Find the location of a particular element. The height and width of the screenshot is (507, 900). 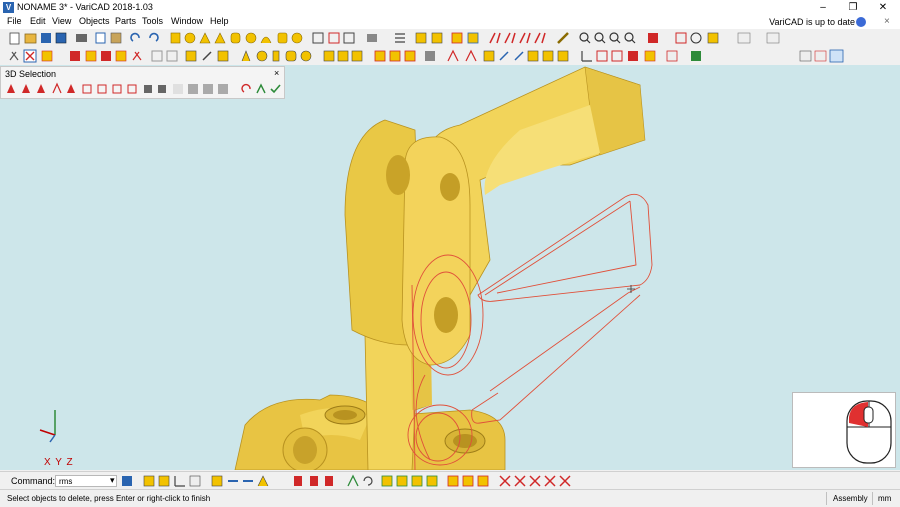

mouse-hint-panel is located at coordinates (844, 430).